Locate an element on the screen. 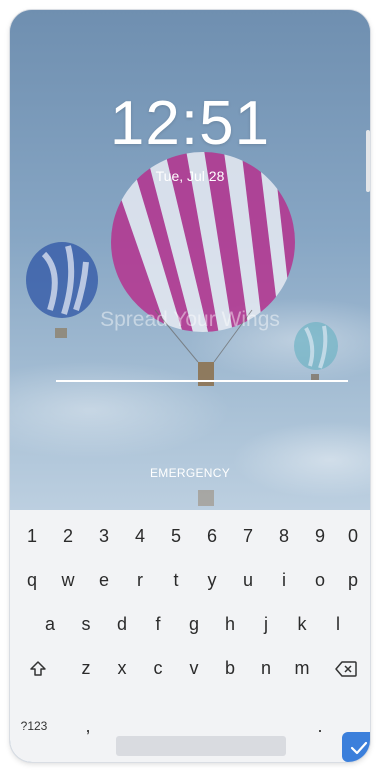  key-v: v is located at coordinates (194, 668).